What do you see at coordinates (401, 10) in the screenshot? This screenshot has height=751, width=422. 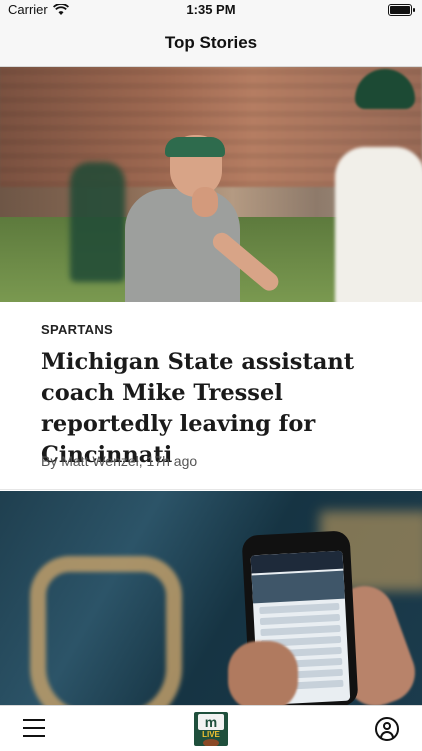 I see `battery-icon` at bounding box center [401, 10].